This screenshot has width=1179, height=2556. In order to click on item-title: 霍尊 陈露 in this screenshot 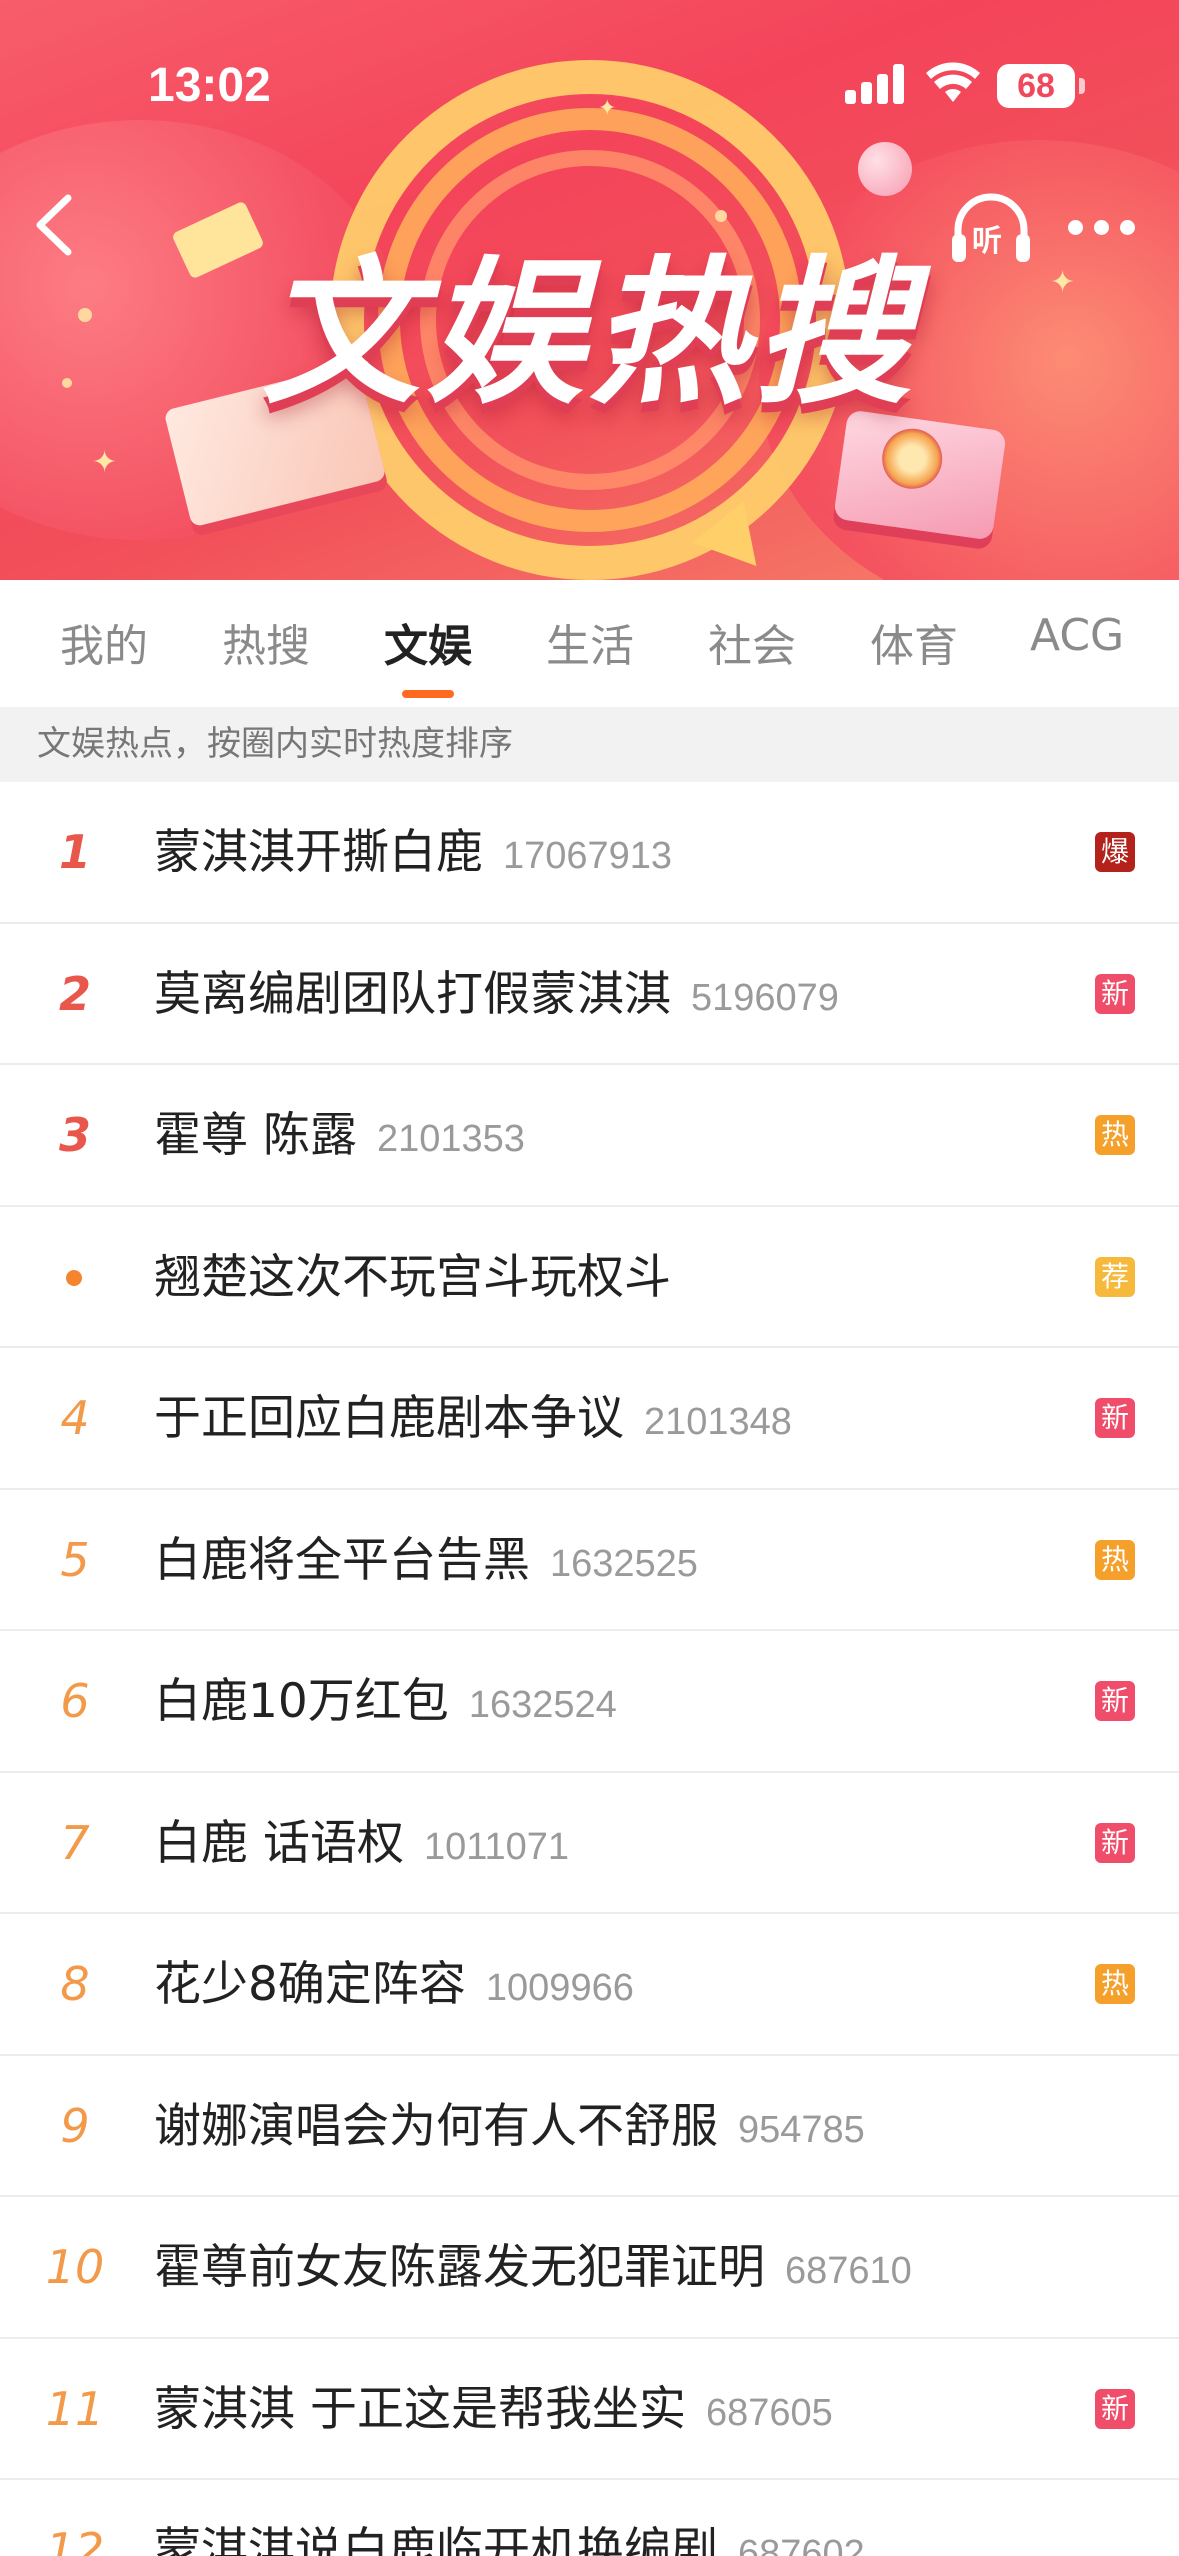, I will do `click(255, 1135)`.